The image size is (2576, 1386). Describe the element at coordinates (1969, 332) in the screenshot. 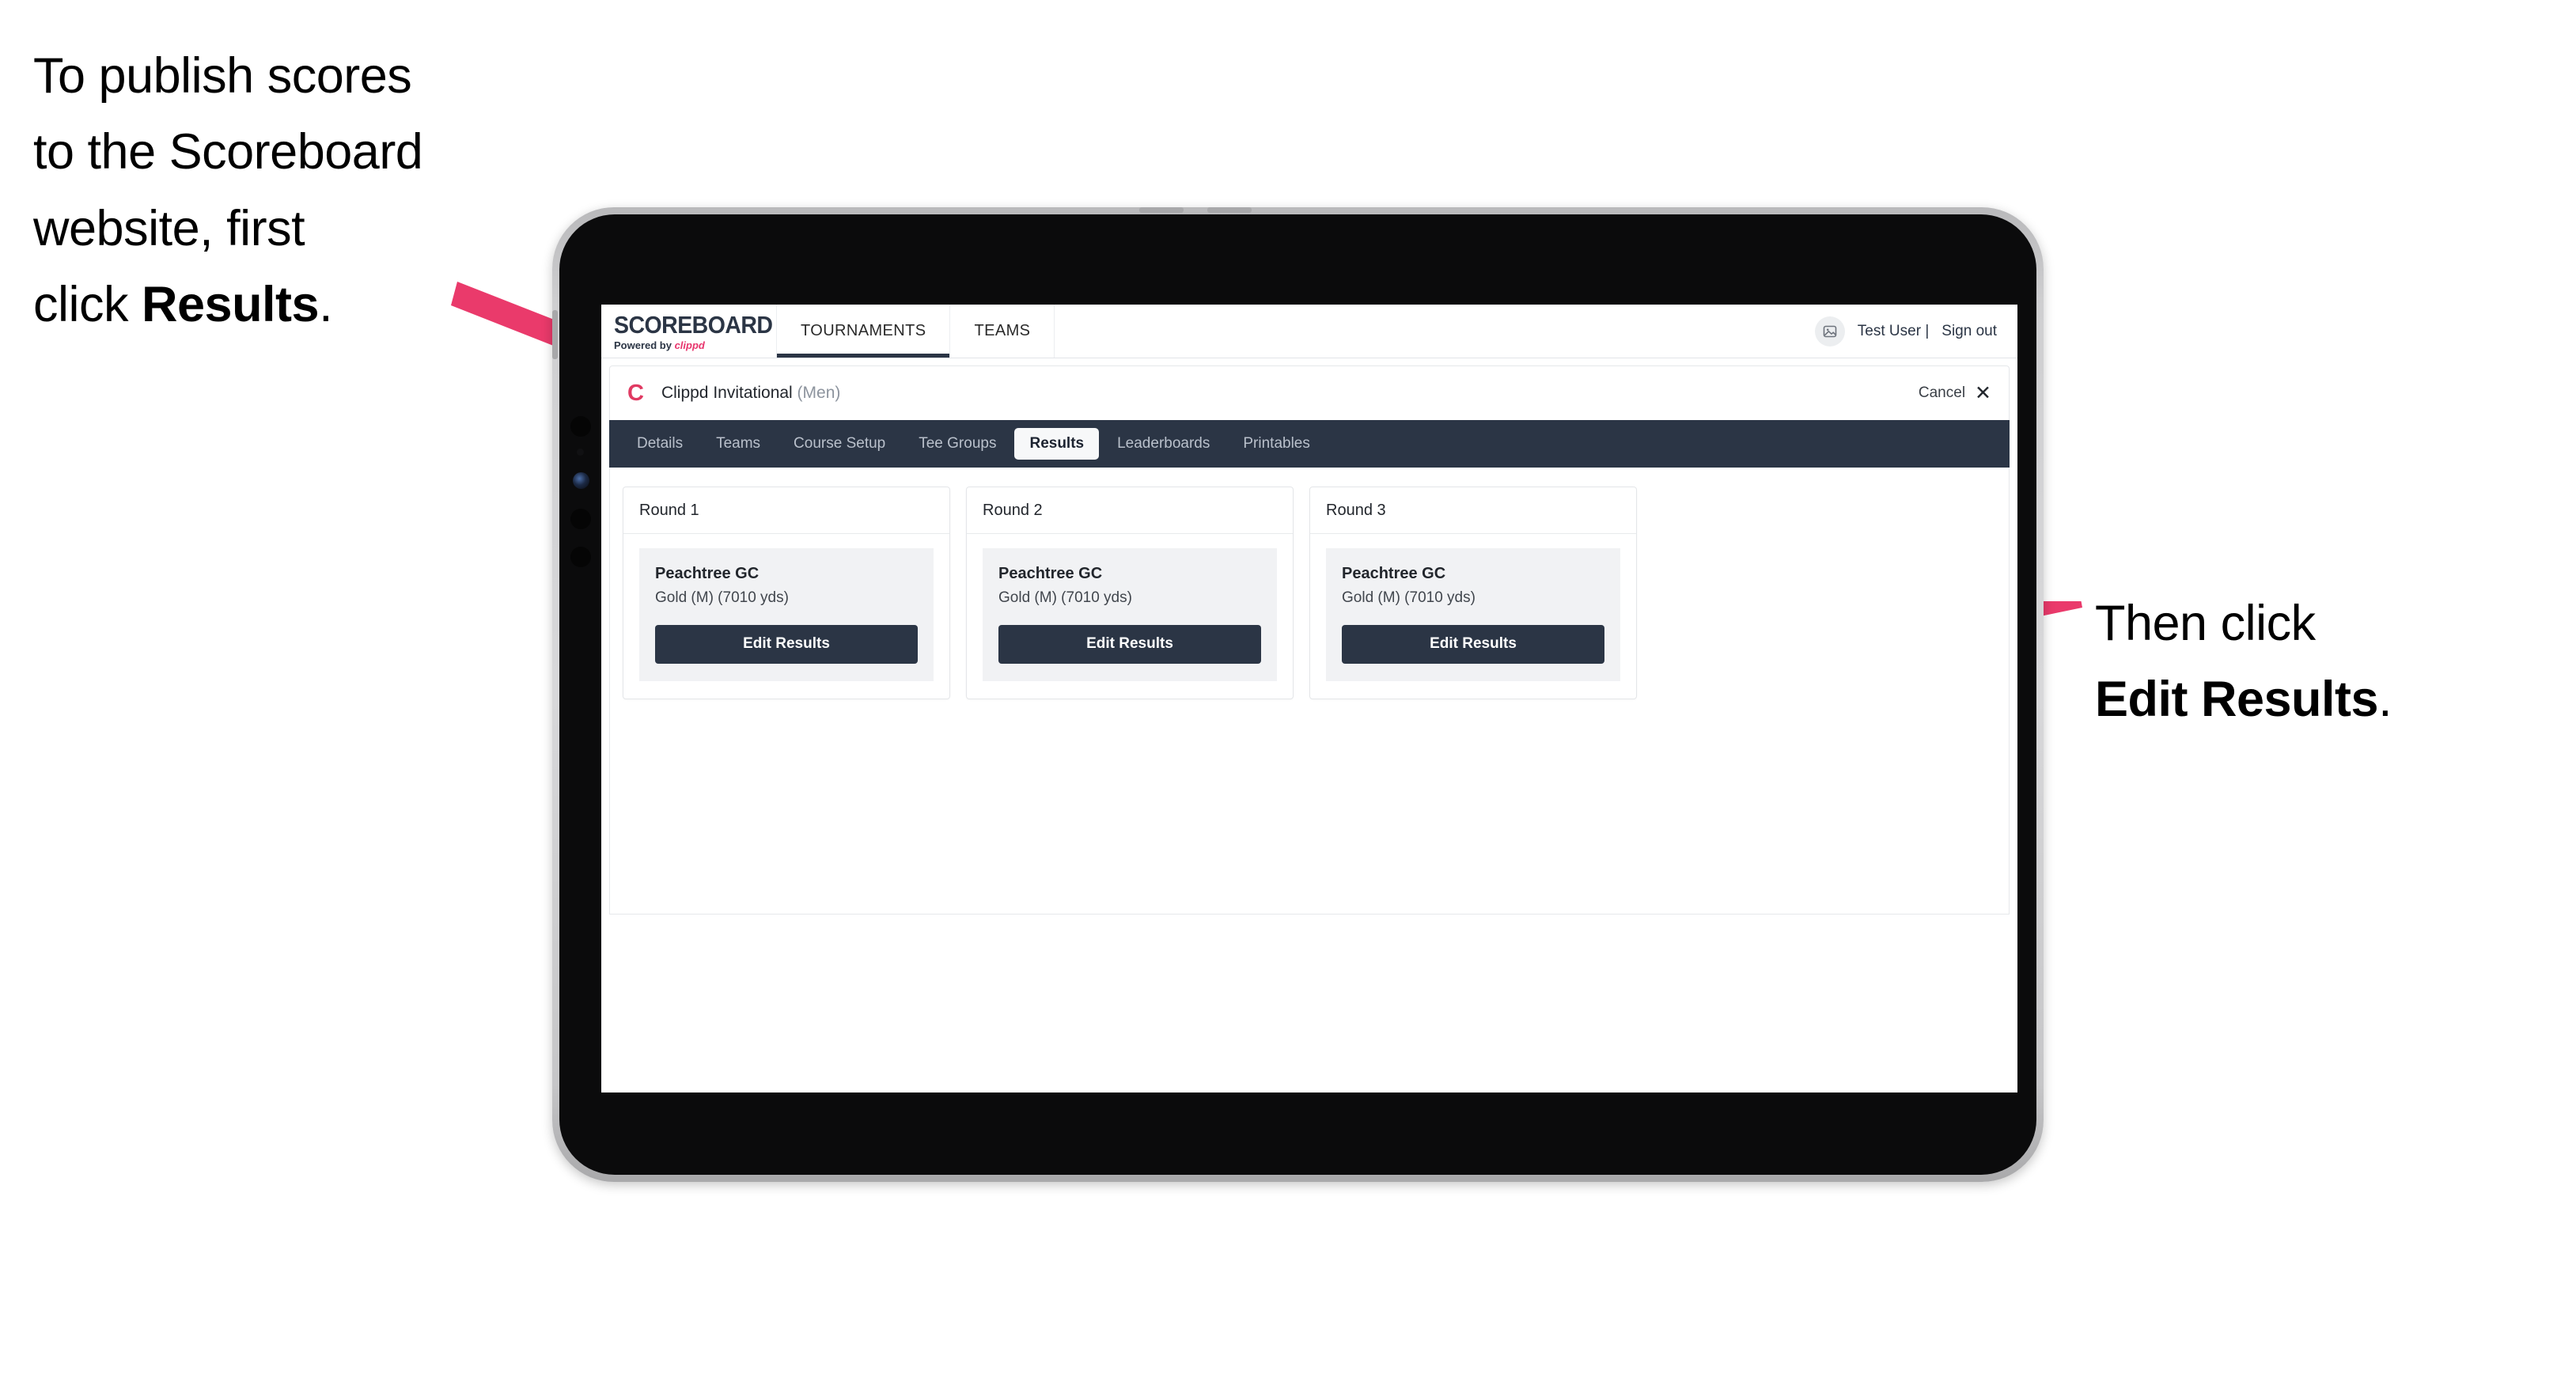

I see `sign-out-link: Sign out` at that location.